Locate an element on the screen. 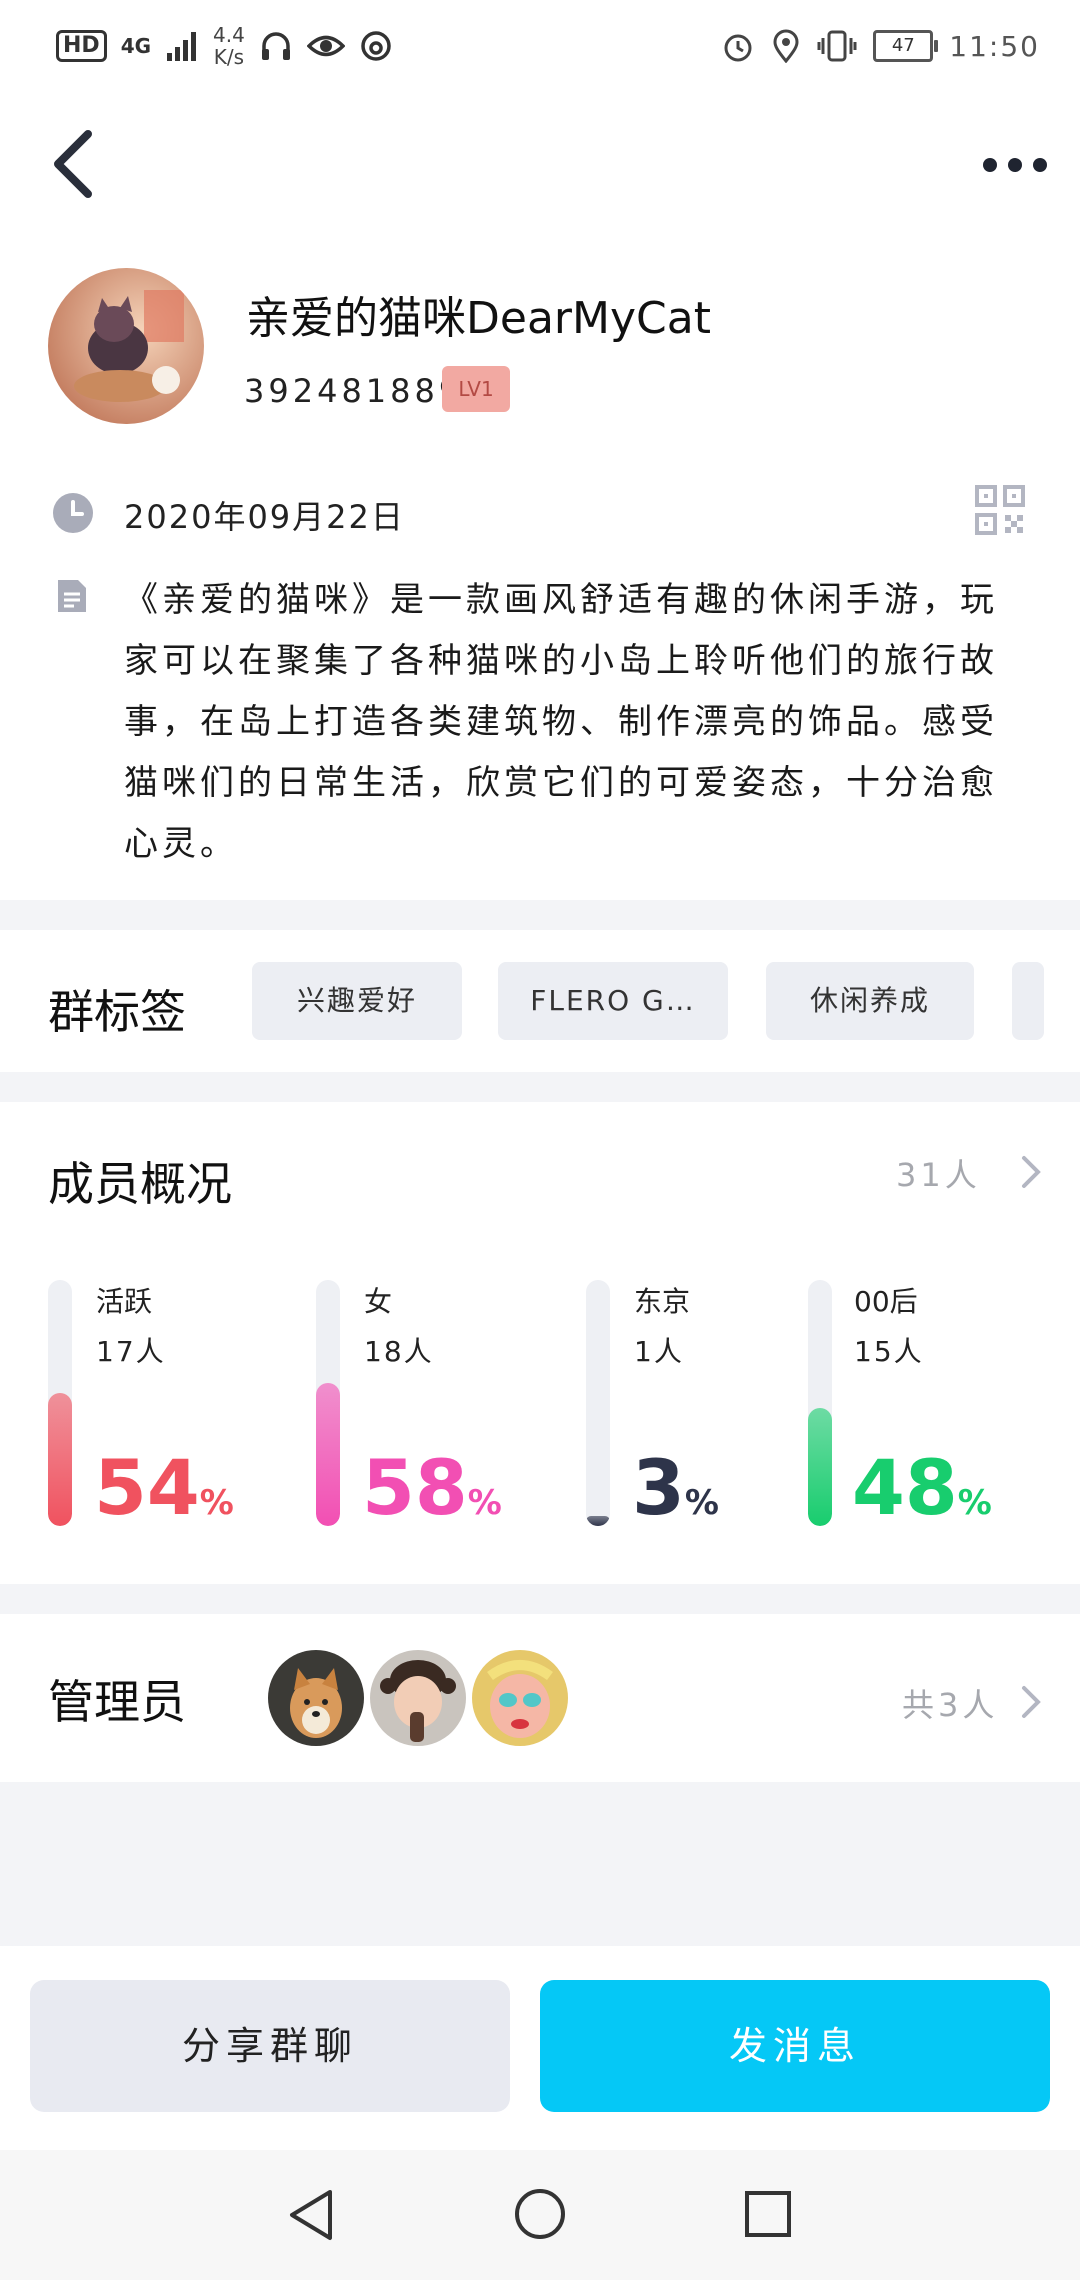 This screenshot has width=1080, height=2280. signal-icon is located at coordinates (182, 46).